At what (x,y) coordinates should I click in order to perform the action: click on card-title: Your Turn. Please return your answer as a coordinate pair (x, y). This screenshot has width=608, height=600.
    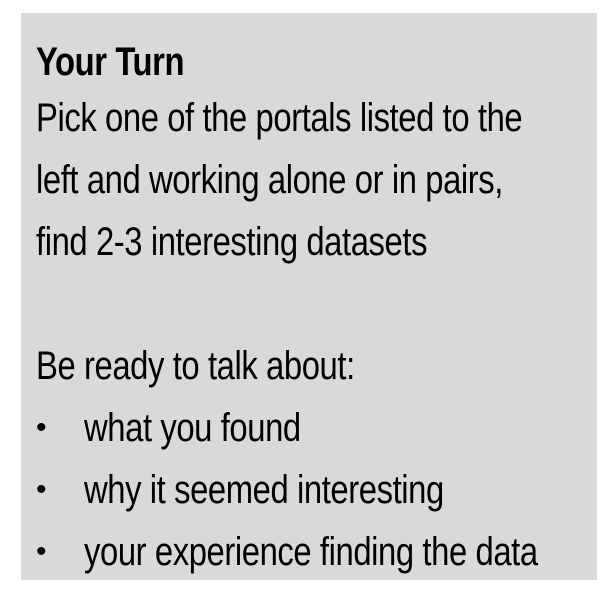
    Looking at the image, I should click on (110, 62).